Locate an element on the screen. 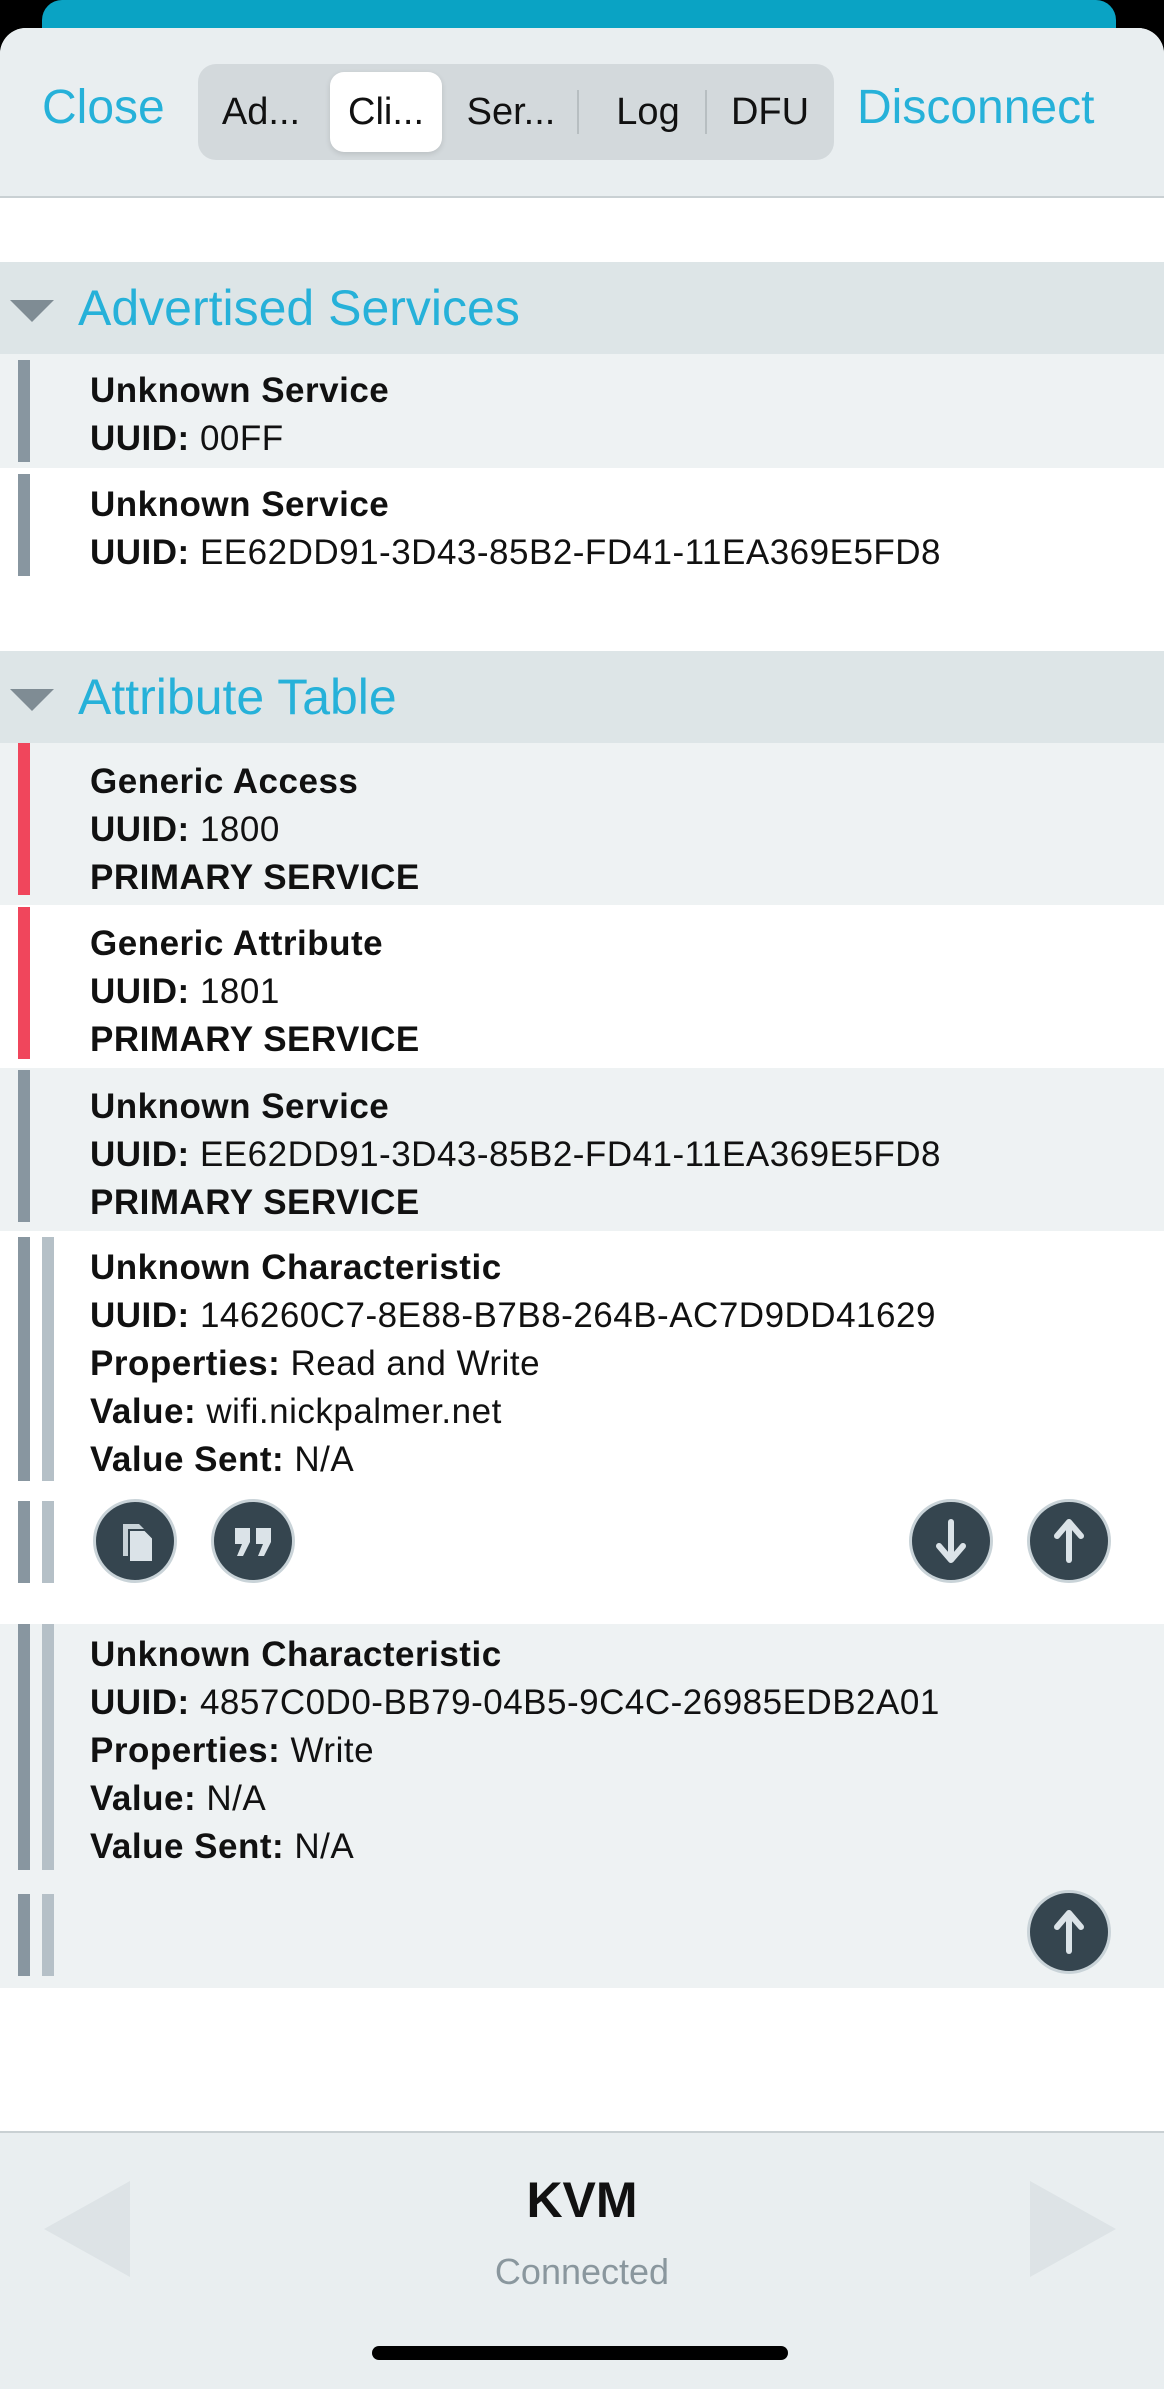  characteristic-properties: Properties: Read and Write is located at coordinates (315, 1363).